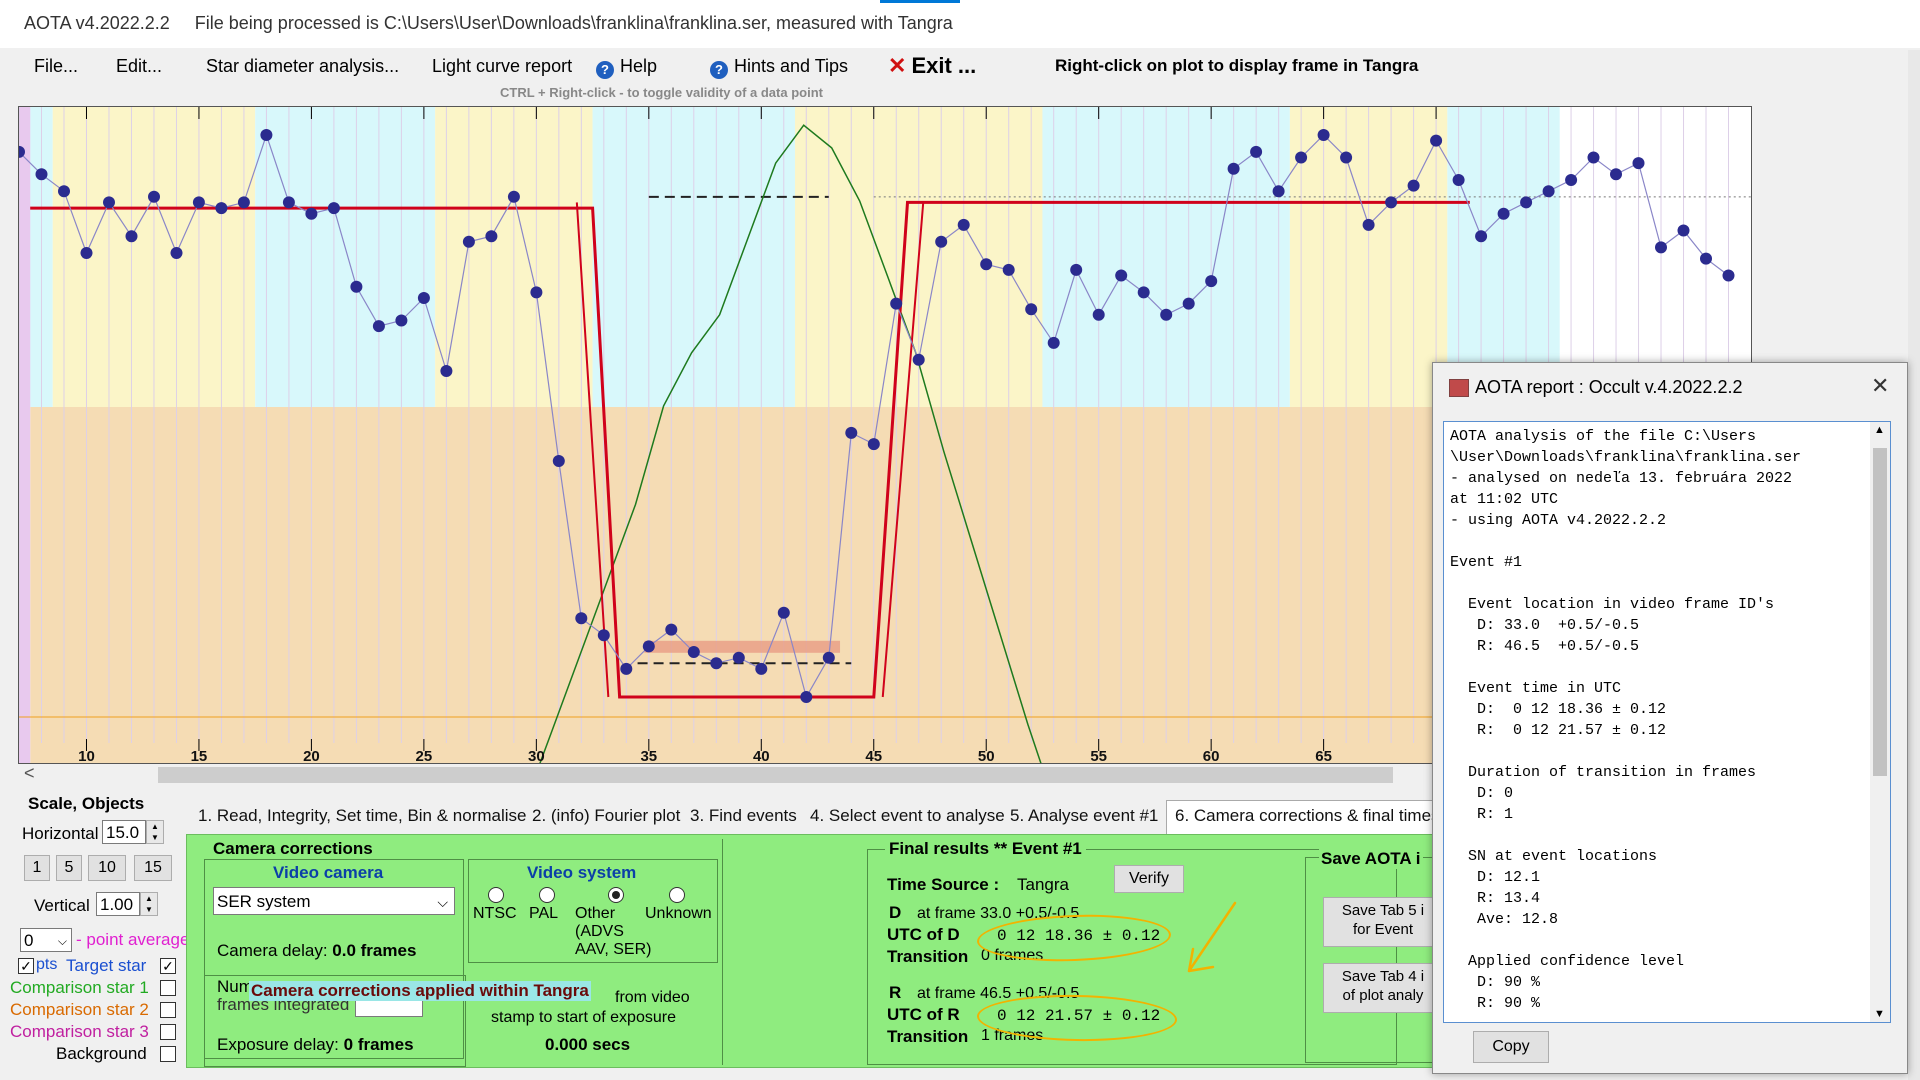  I want to click on point-average-label: - point average, so click(133, 939).